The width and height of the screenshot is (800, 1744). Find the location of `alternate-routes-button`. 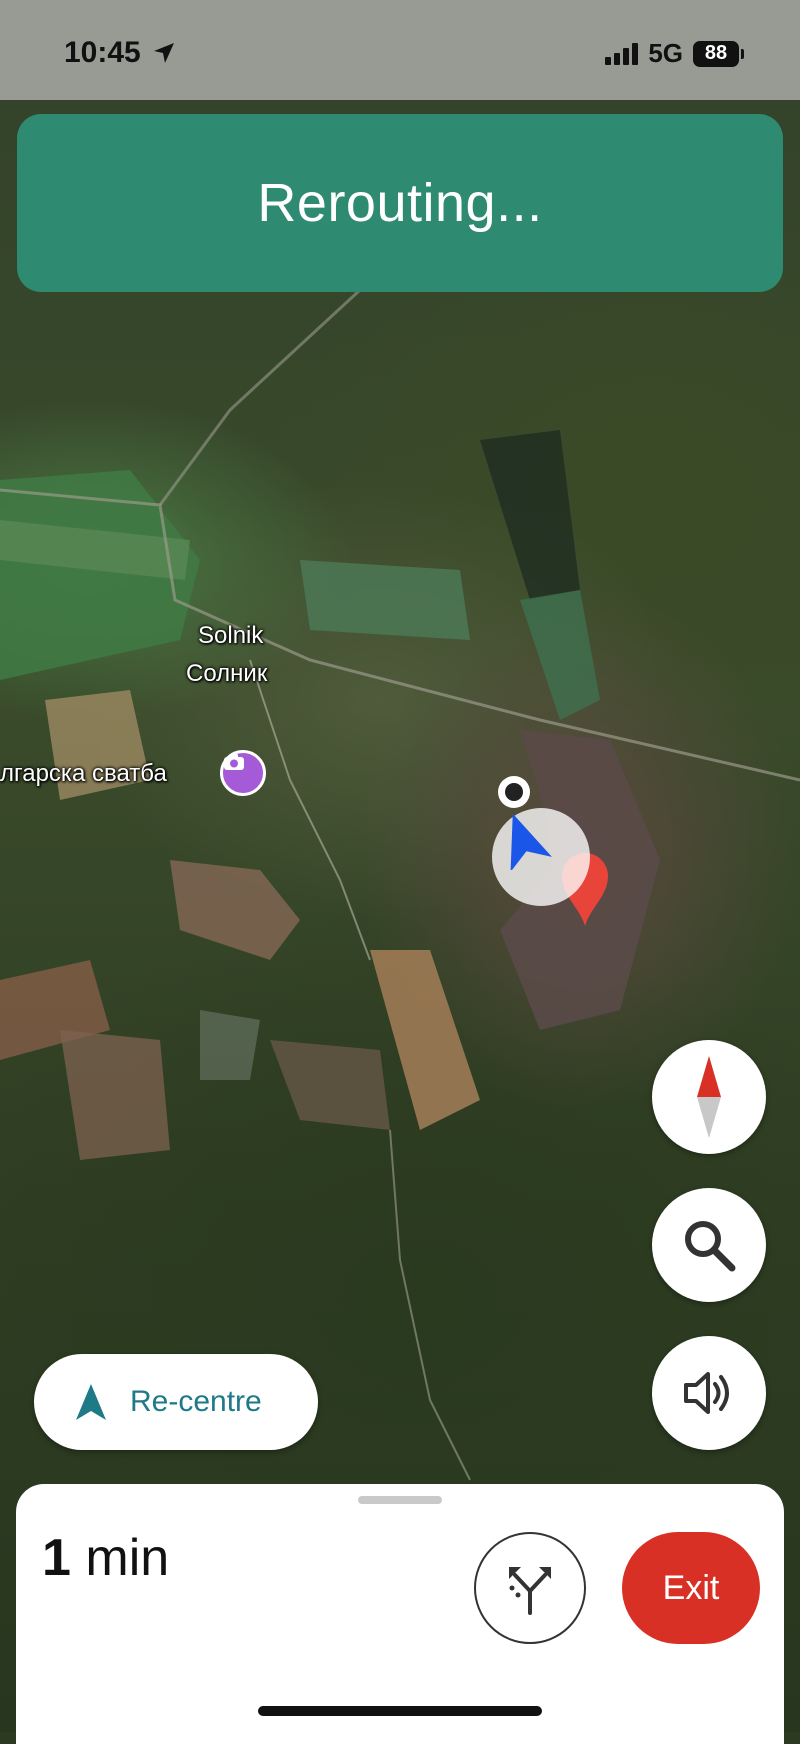

alternate-routes-button is located at coordinates (530, 1588).